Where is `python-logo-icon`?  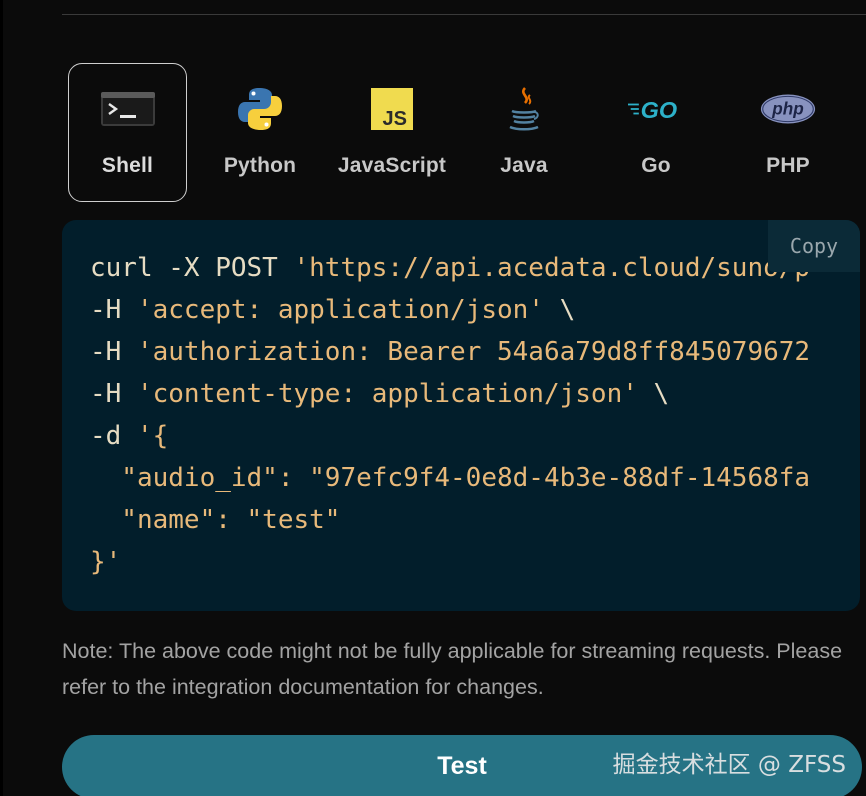
python-logo-icon is located at coordinates (260, 109).